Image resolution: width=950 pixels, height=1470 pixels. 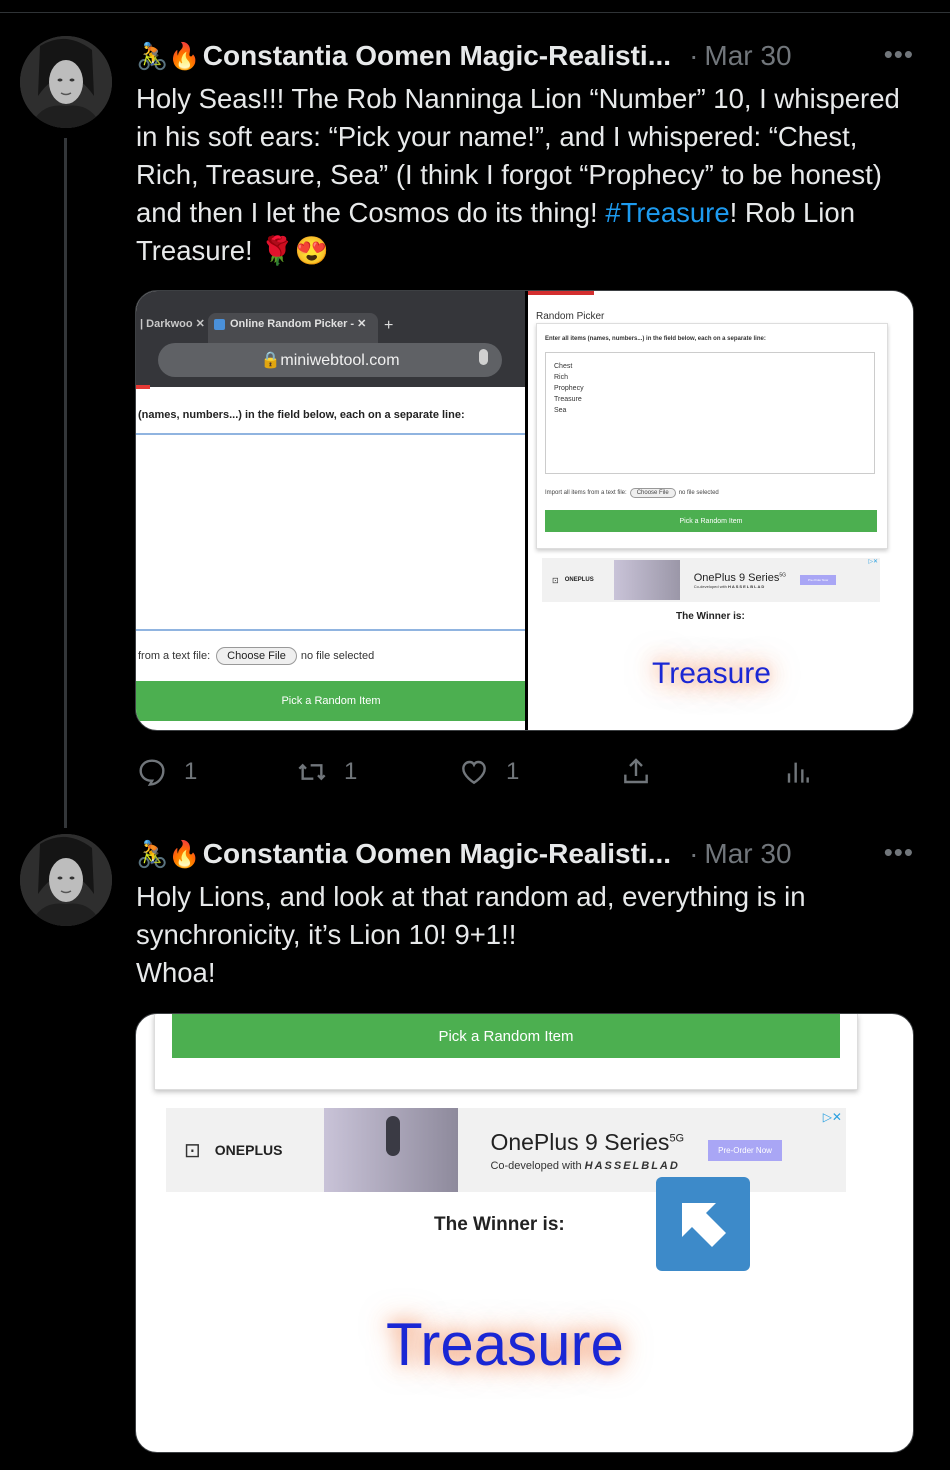 I want to click on retweet-action: 1, so click(x=326, y=772).